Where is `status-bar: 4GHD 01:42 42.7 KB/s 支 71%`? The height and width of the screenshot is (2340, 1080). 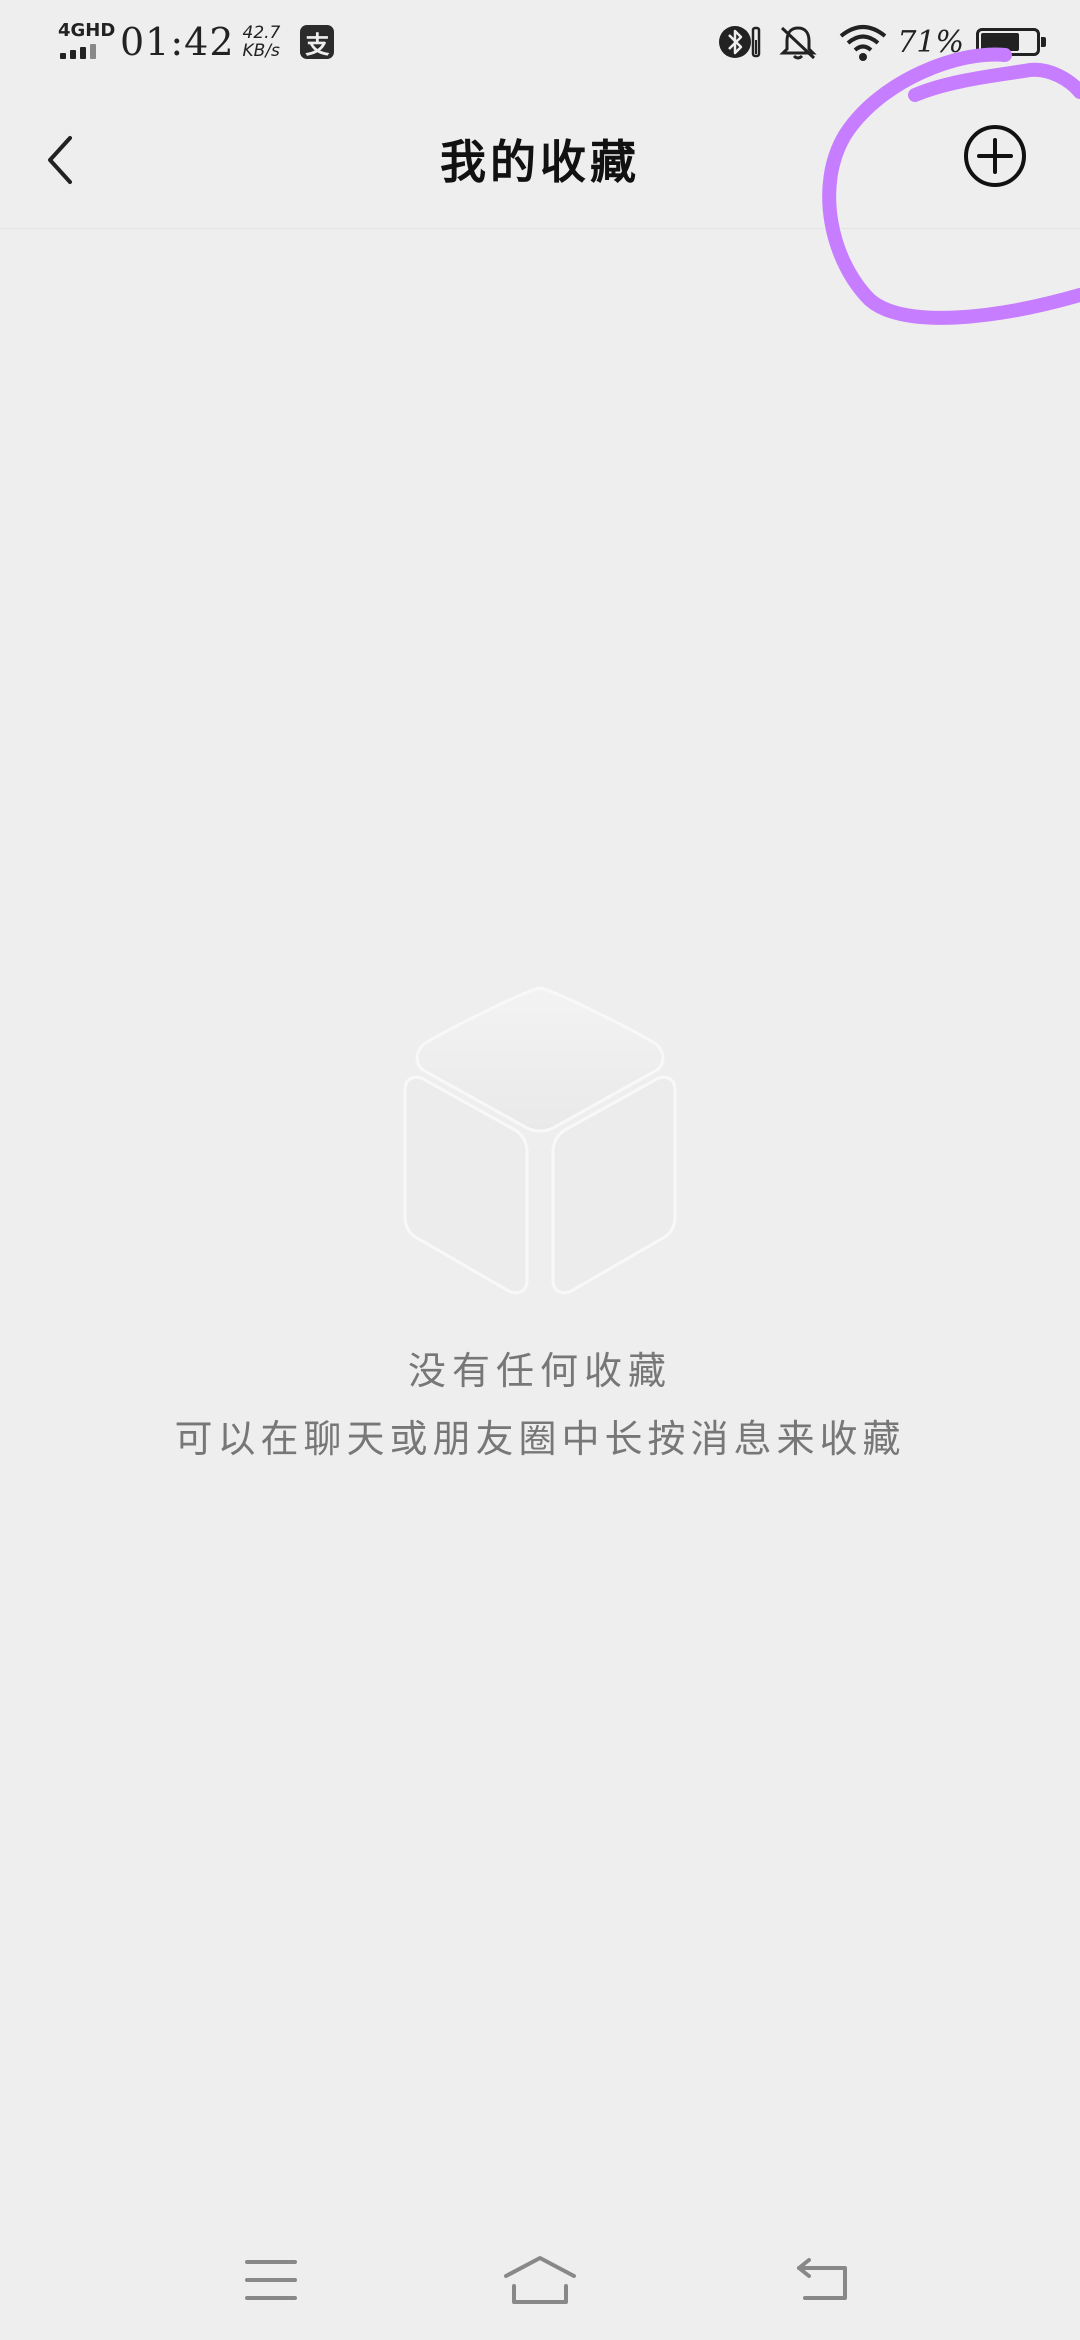 status-bar: 4GHD 01:42 42.7 KB/s 支 71% is located at coordinates (540, 42).